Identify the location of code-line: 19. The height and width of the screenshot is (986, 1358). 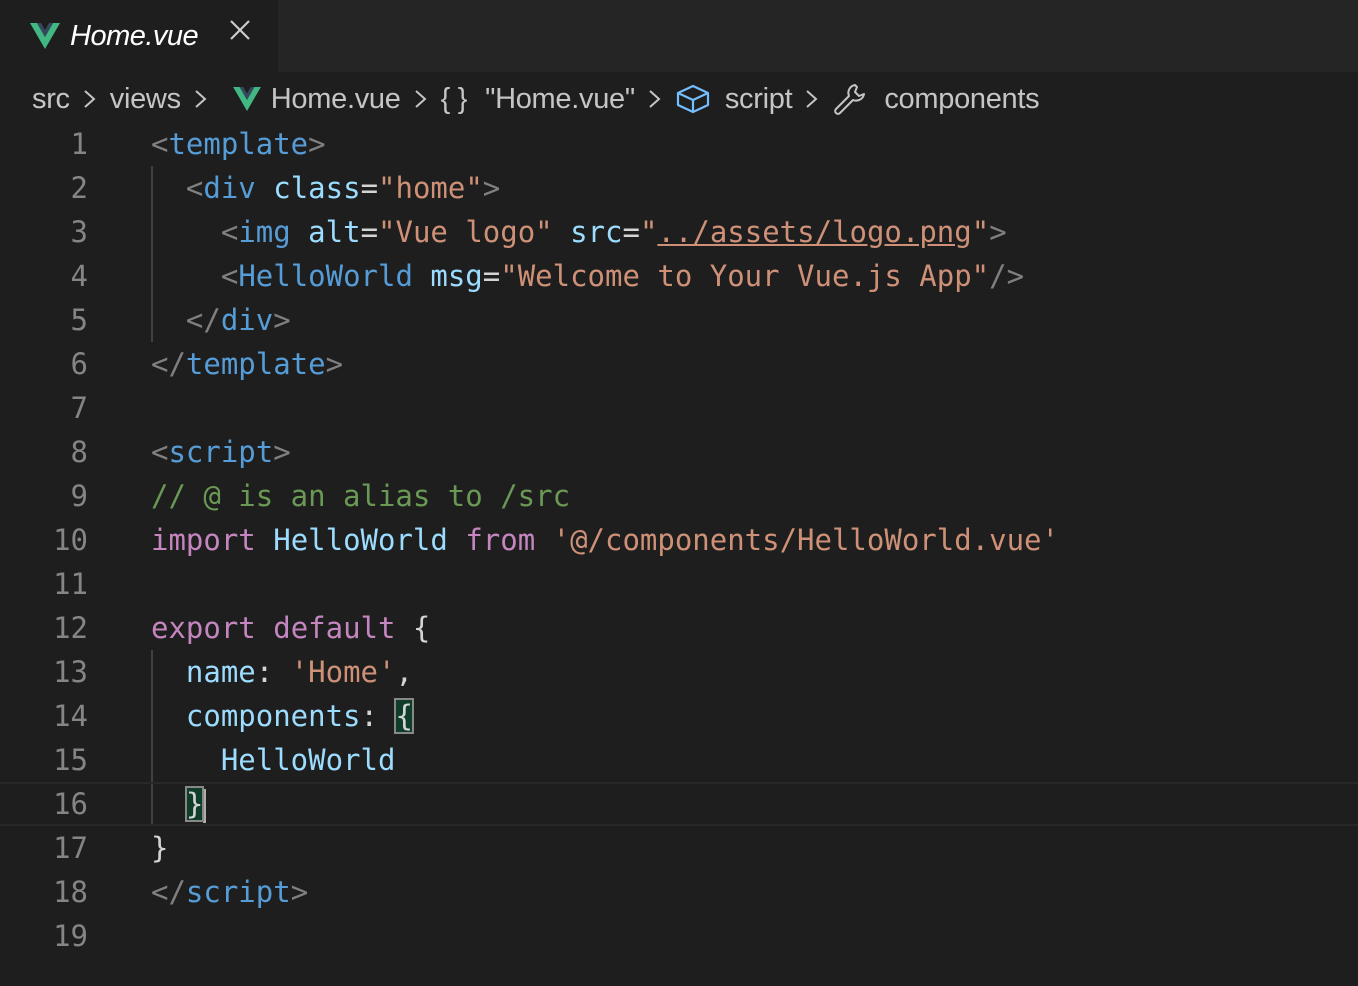
(679, 936).